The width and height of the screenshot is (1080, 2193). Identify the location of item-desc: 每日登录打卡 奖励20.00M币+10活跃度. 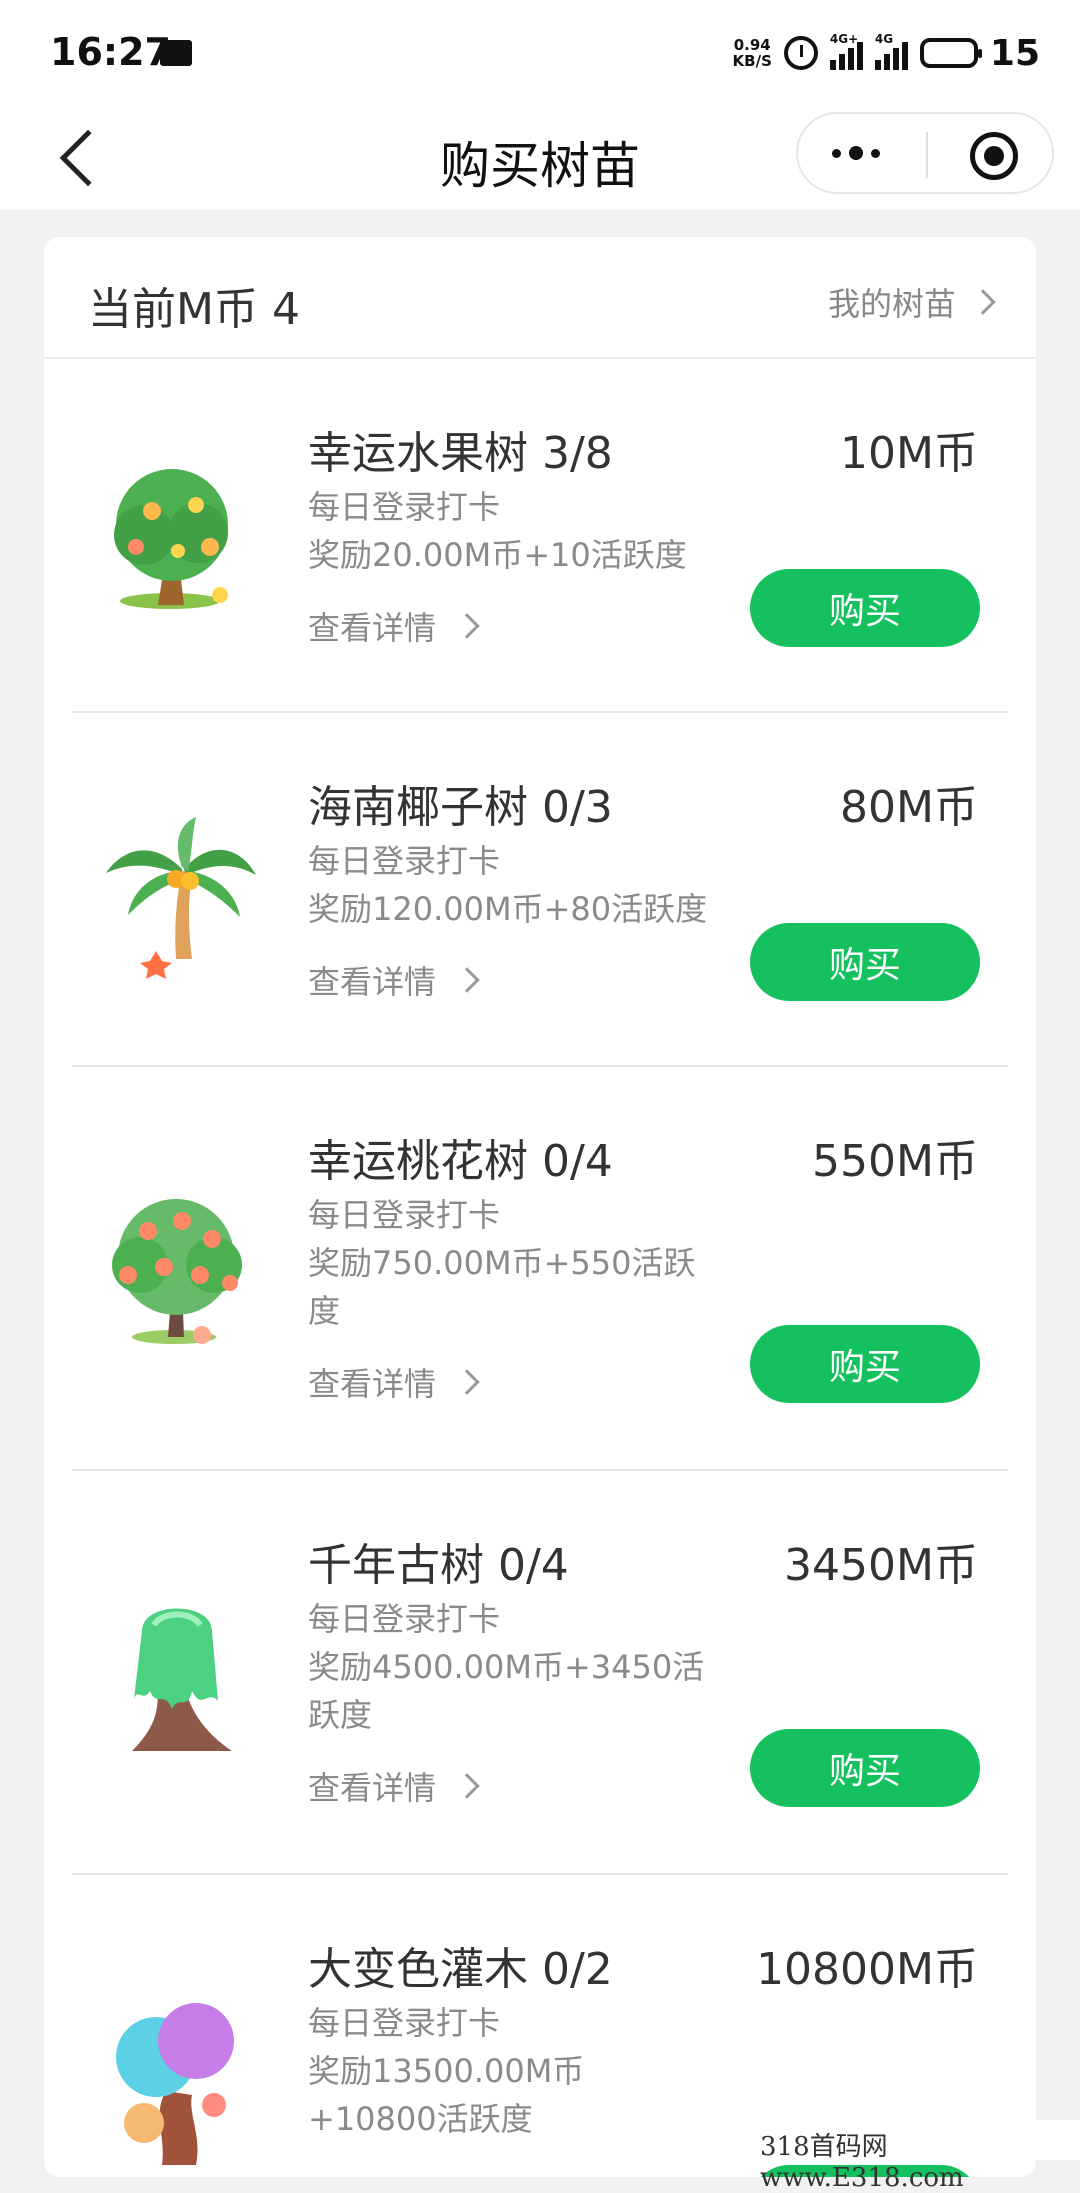
(508, 531).